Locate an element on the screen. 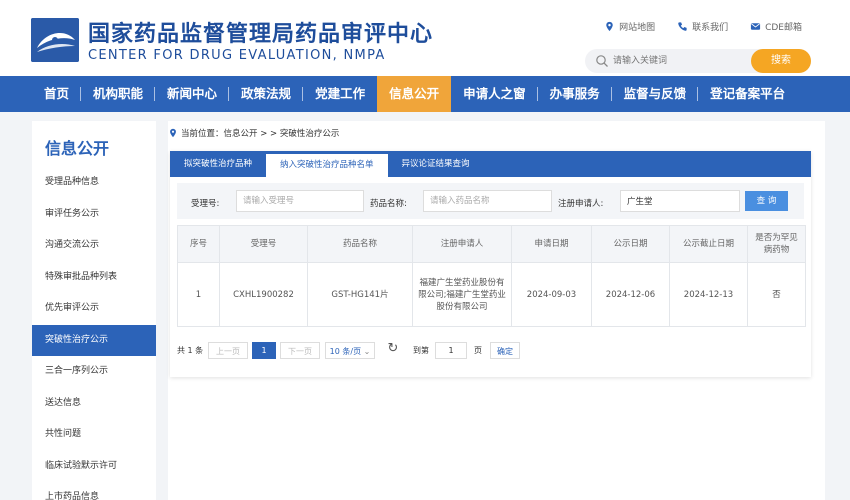 This screenshot has width=850, height=500. applicant-input is located at coordinates (680, 201).